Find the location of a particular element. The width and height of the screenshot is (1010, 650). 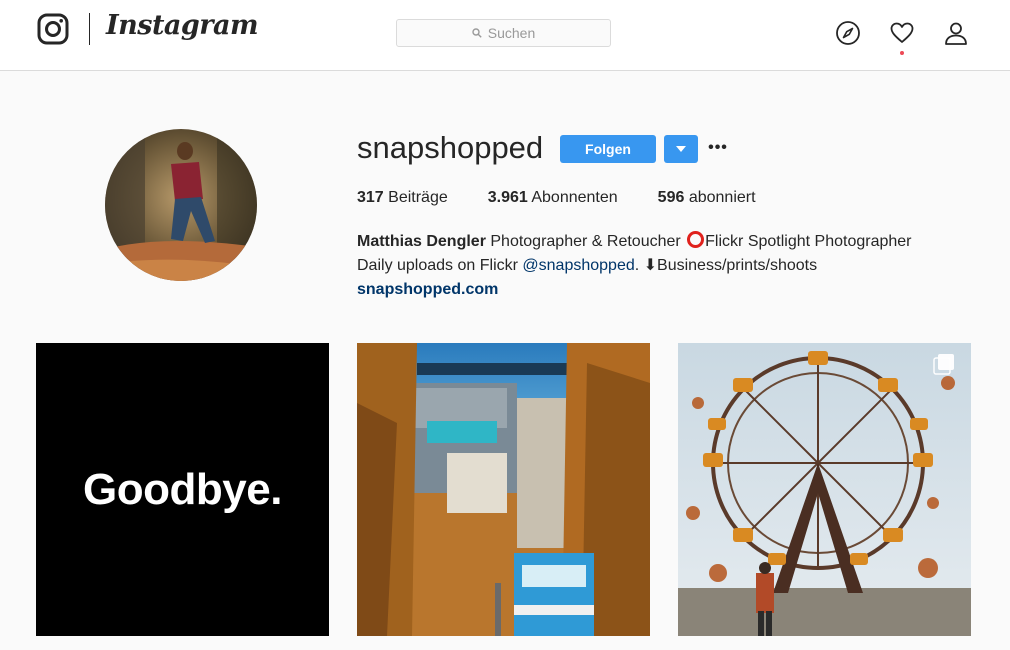

post-caption-image-text: Goodbye. is located at coordinates (182, 489).